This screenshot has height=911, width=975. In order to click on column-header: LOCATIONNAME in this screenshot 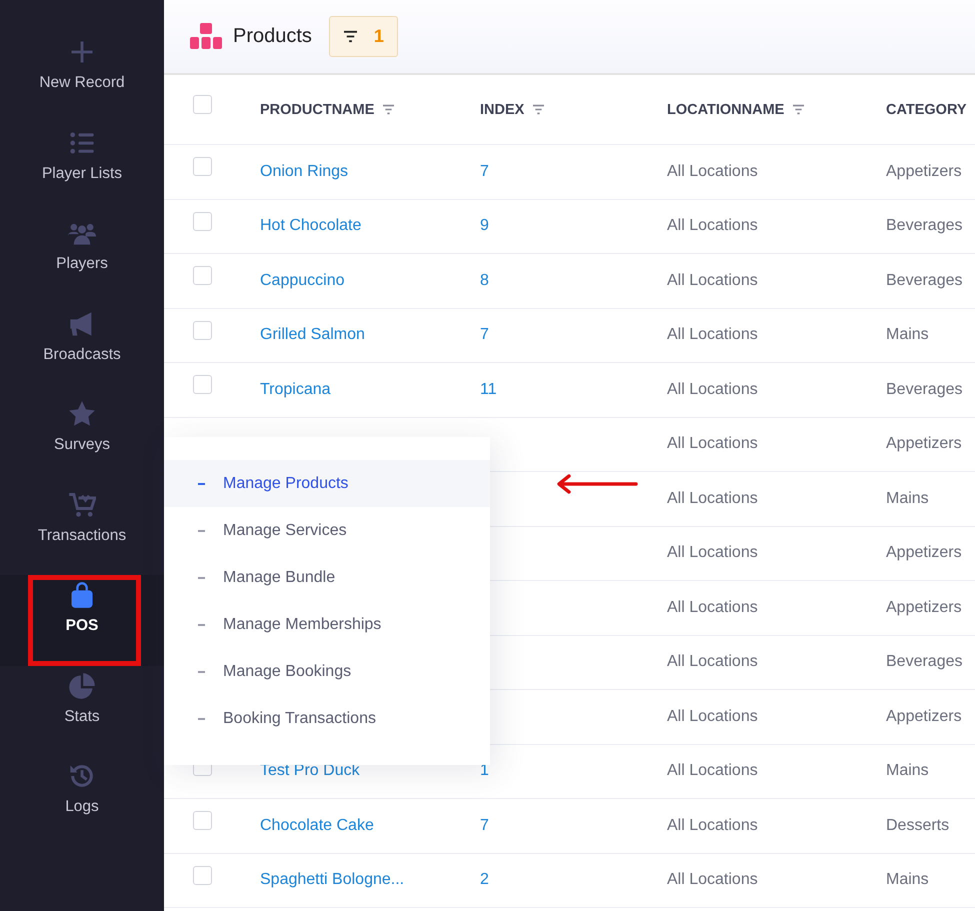, I will do `click(725, 110)`.